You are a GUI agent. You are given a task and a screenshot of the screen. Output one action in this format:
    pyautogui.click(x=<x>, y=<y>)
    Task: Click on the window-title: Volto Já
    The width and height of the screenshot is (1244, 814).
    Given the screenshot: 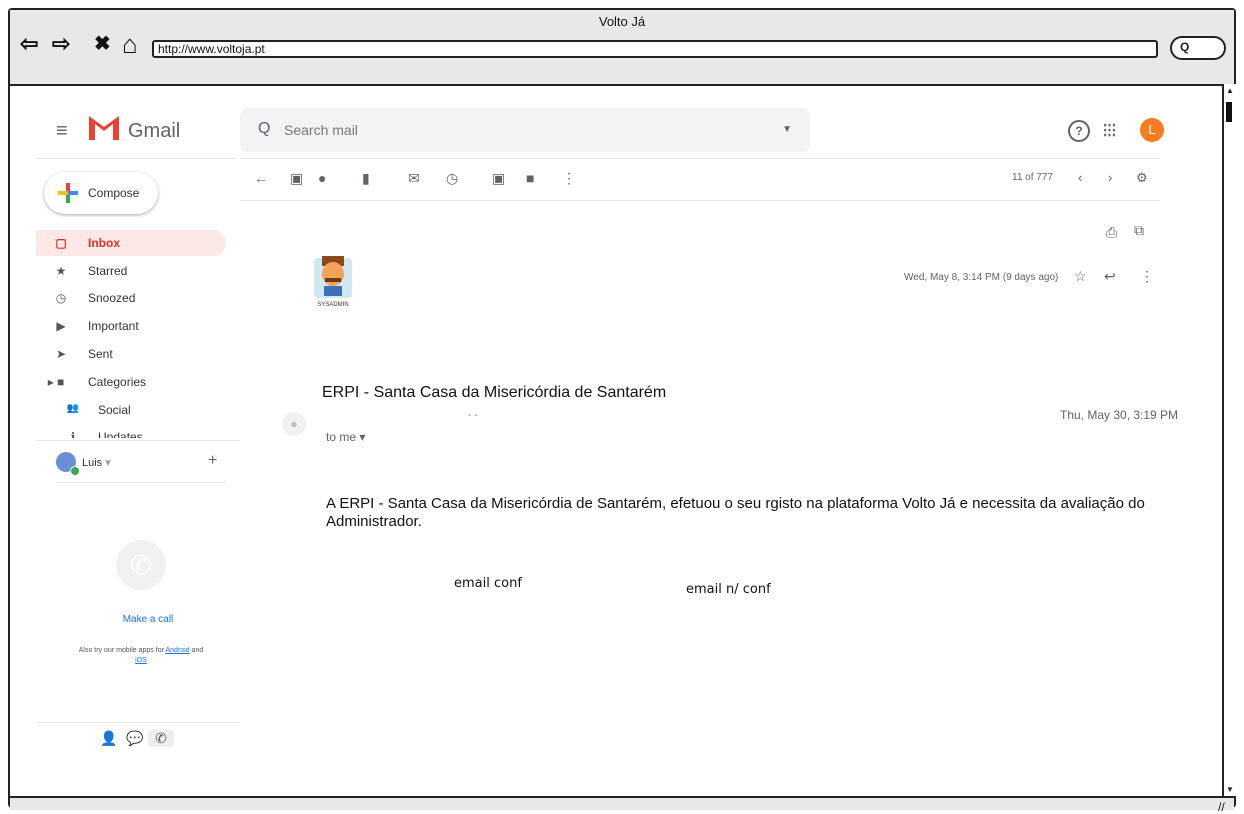 What is the action you would take?
    pyautogui.click(x=622, y=21)
    